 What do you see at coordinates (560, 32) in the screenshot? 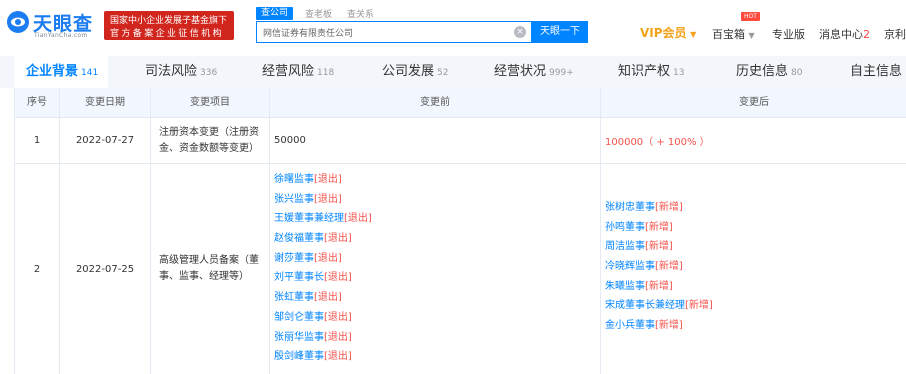
I see `search-button: 天眼一下` at bounding box center [560, 32].